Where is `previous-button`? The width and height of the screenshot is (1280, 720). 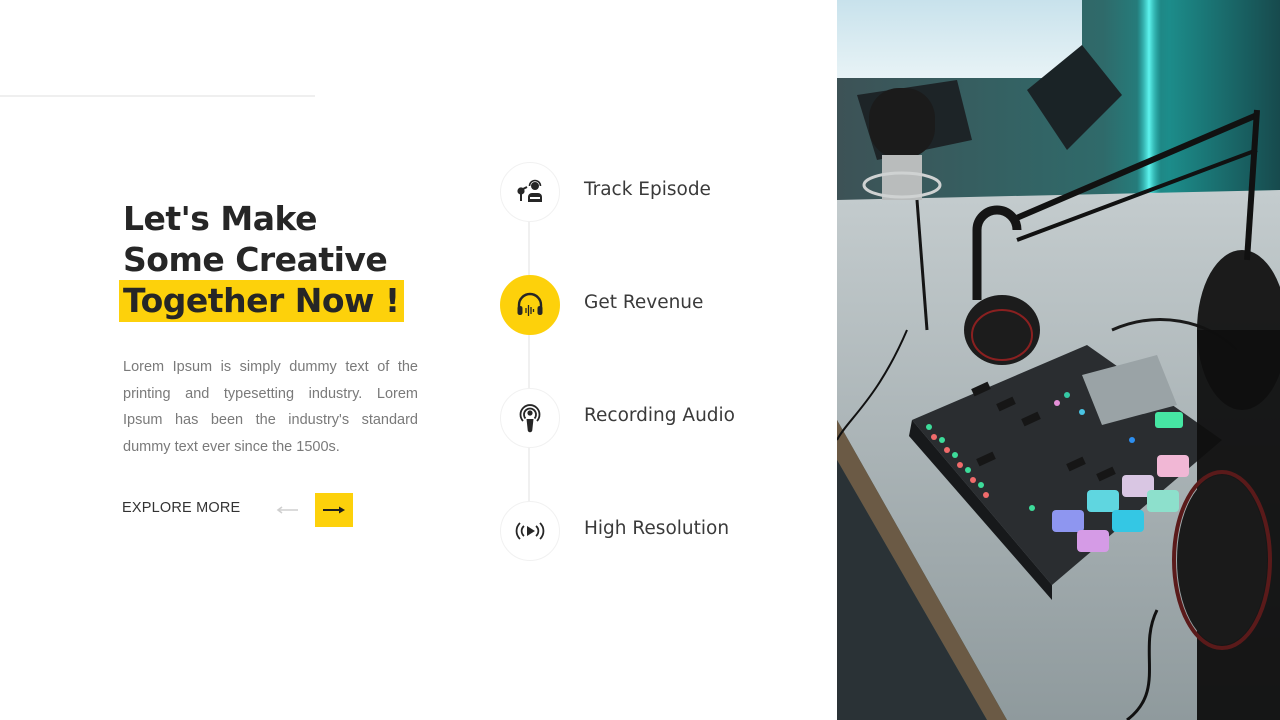
previous-button is located at coordinates (288, 510).